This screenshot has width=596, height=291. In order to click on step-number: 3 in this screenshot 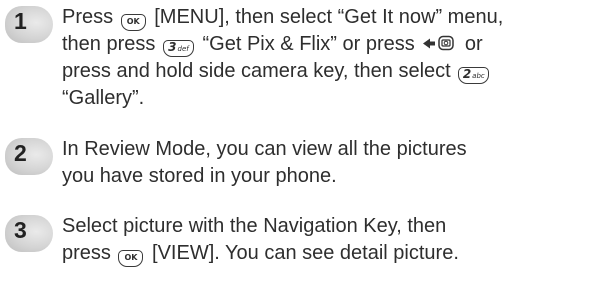, I will do `click(20, 230)`.